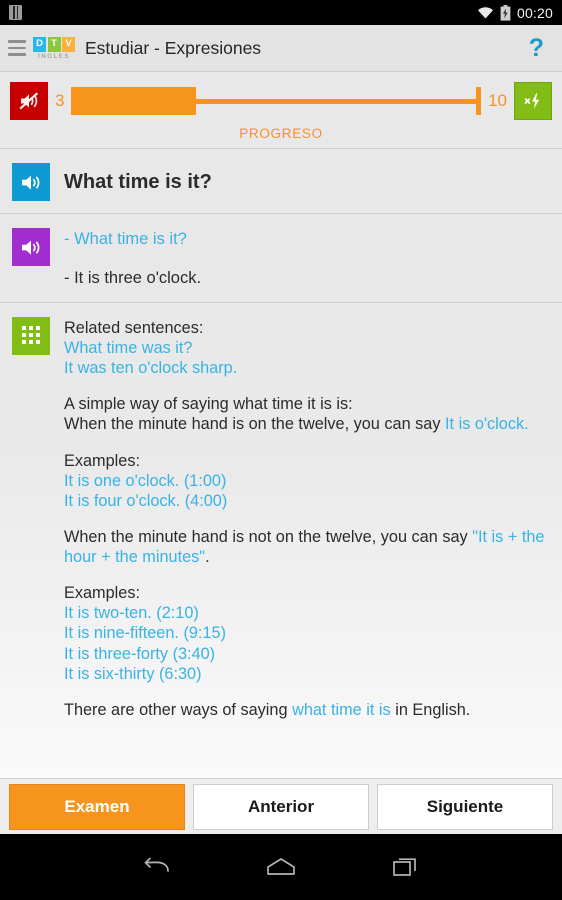 The width and height of the screenshot is (562, 900). I want to click on recents-button, so click(405, 867).